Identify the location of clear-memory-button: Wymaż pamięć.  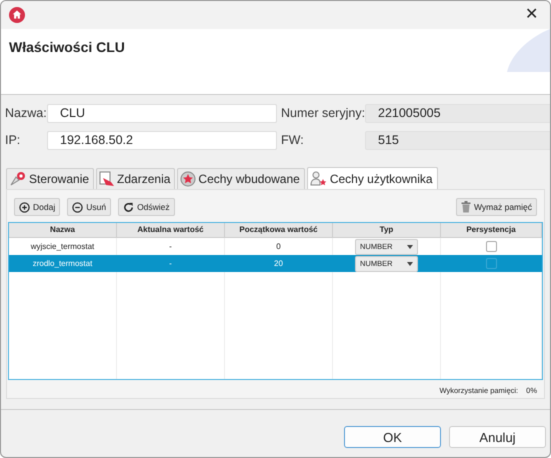
(496, 207).